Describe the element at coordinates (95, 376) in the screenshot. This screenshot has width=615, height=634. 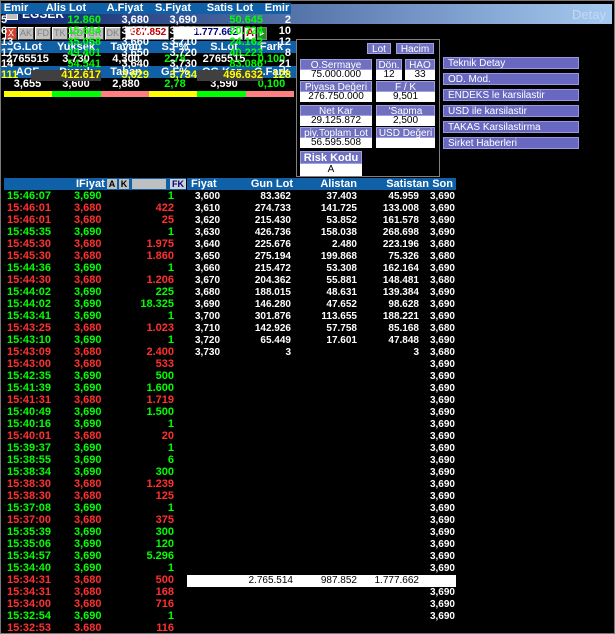
I see `trade-row: 15:42:35 3,690 500` at that location.